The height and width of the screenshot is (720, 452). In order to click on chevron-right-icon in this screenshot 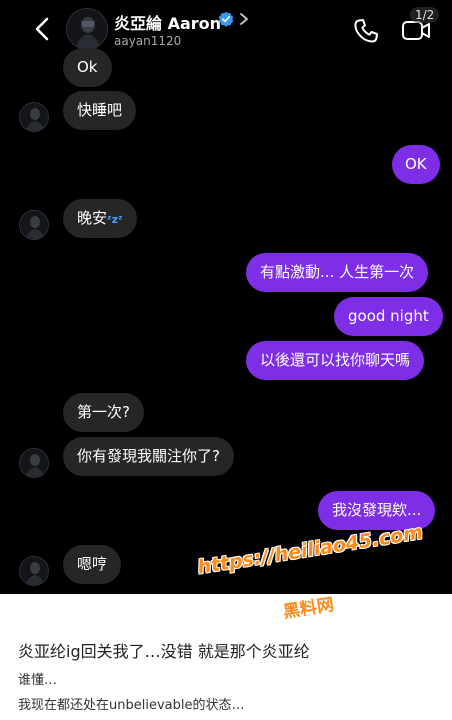, I will do `click(244, 19)`.